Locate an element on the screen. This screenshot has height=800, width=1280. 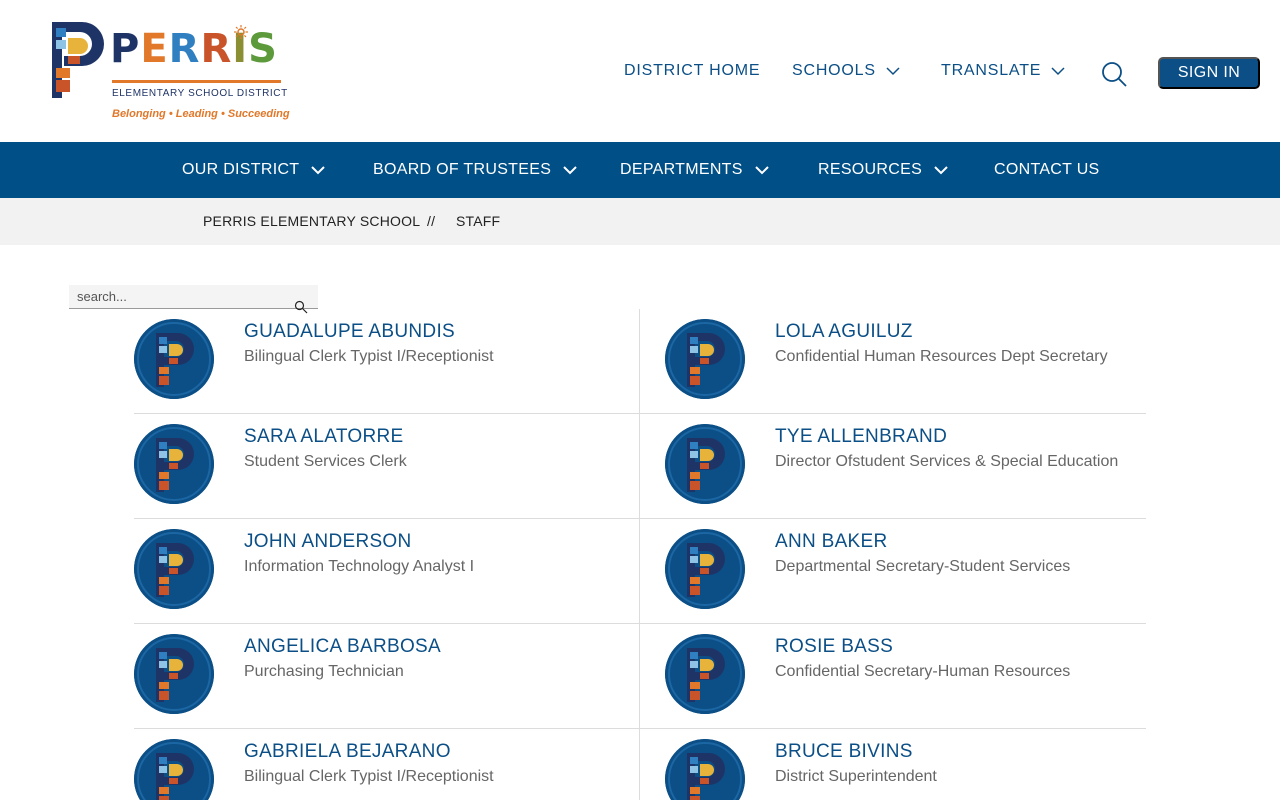
staff-job-title: Purchasing Technician is located at coordinates (324, 671).